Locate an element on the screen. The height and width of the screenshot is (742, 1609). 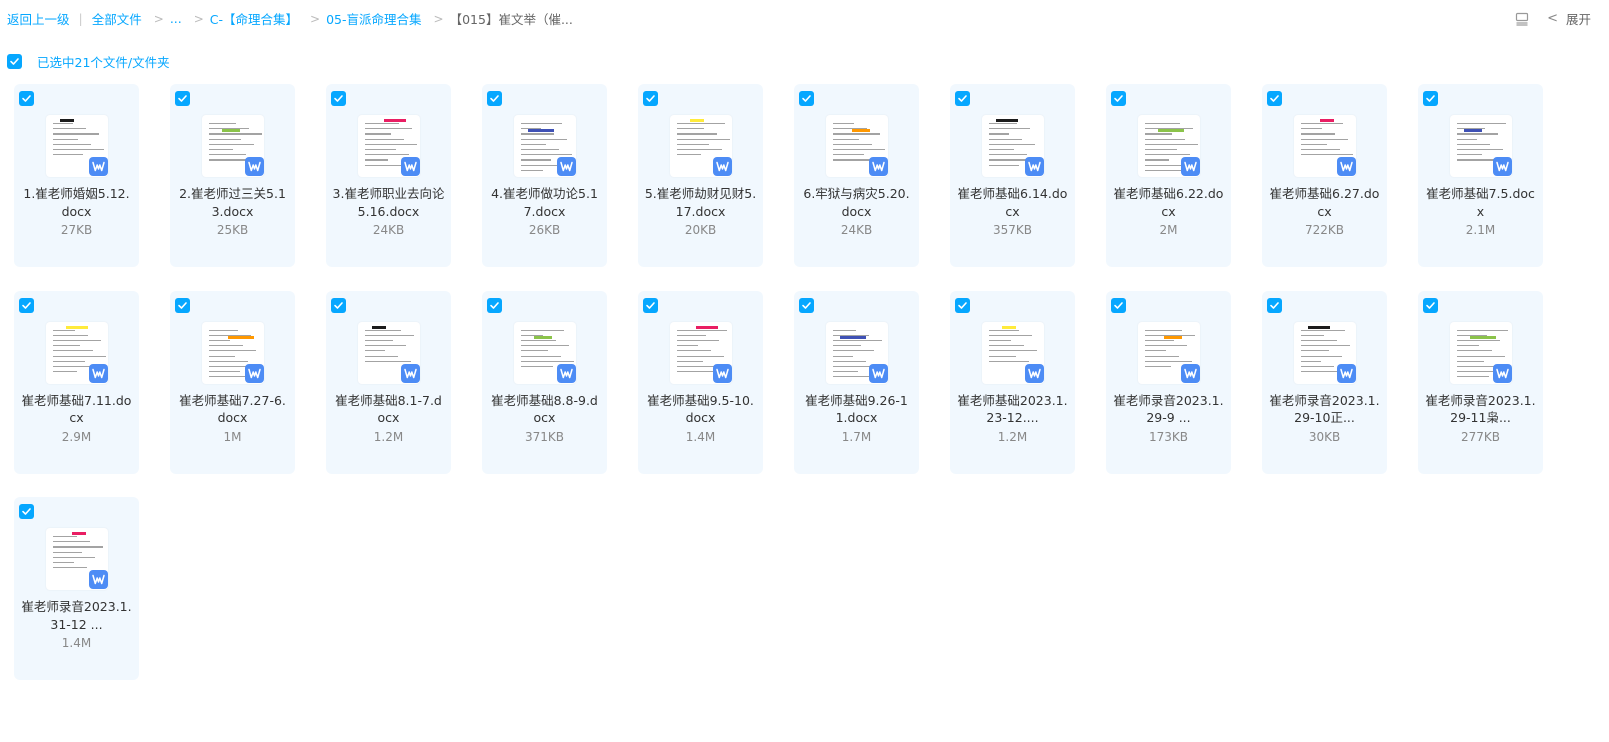
file-size: 26KB is located at coordinates (544, 230).